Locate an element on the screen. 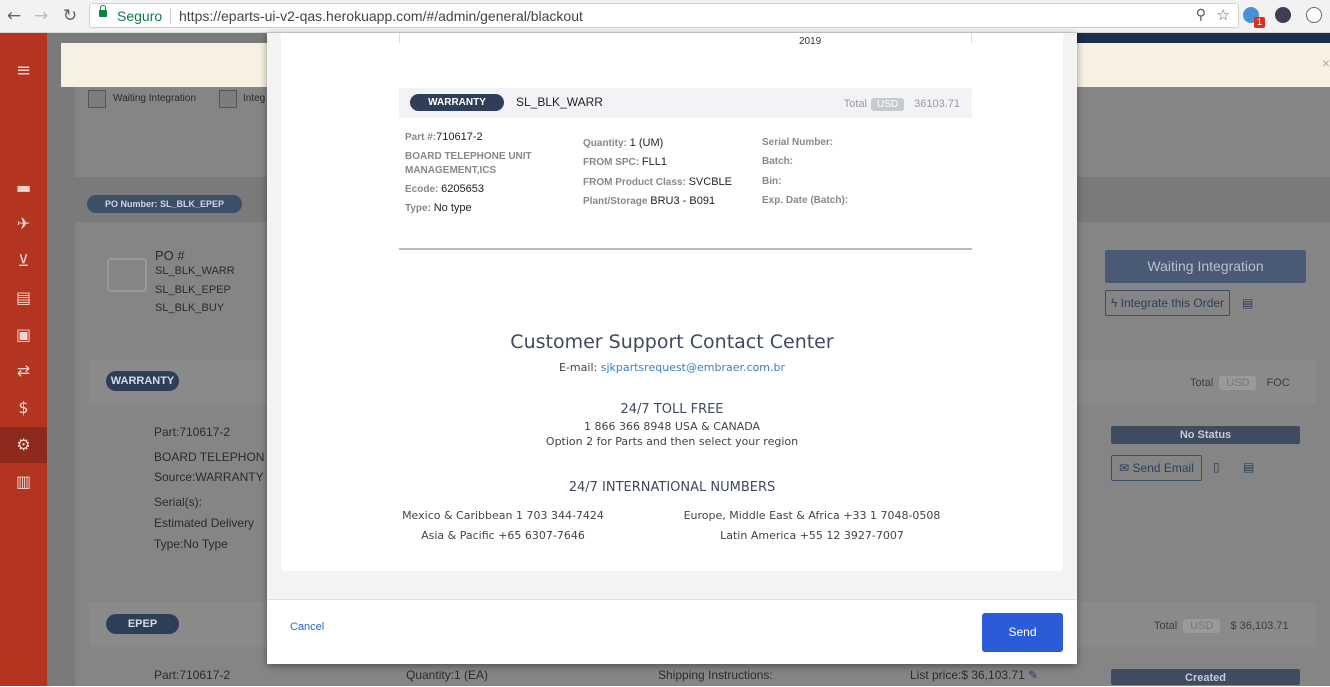 Image resolution: width=1330 pixels, height=687 pixels. reload-icon: ↻ is located at coordinates (70, 16).